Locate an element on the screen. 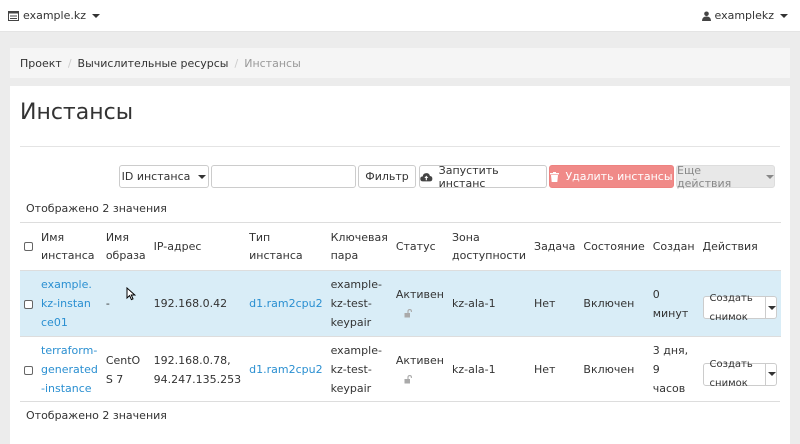 Image resolution: width=800 pixels, height=444 pixels. project-switcher: example.kz is located at coordinates (54, 15).